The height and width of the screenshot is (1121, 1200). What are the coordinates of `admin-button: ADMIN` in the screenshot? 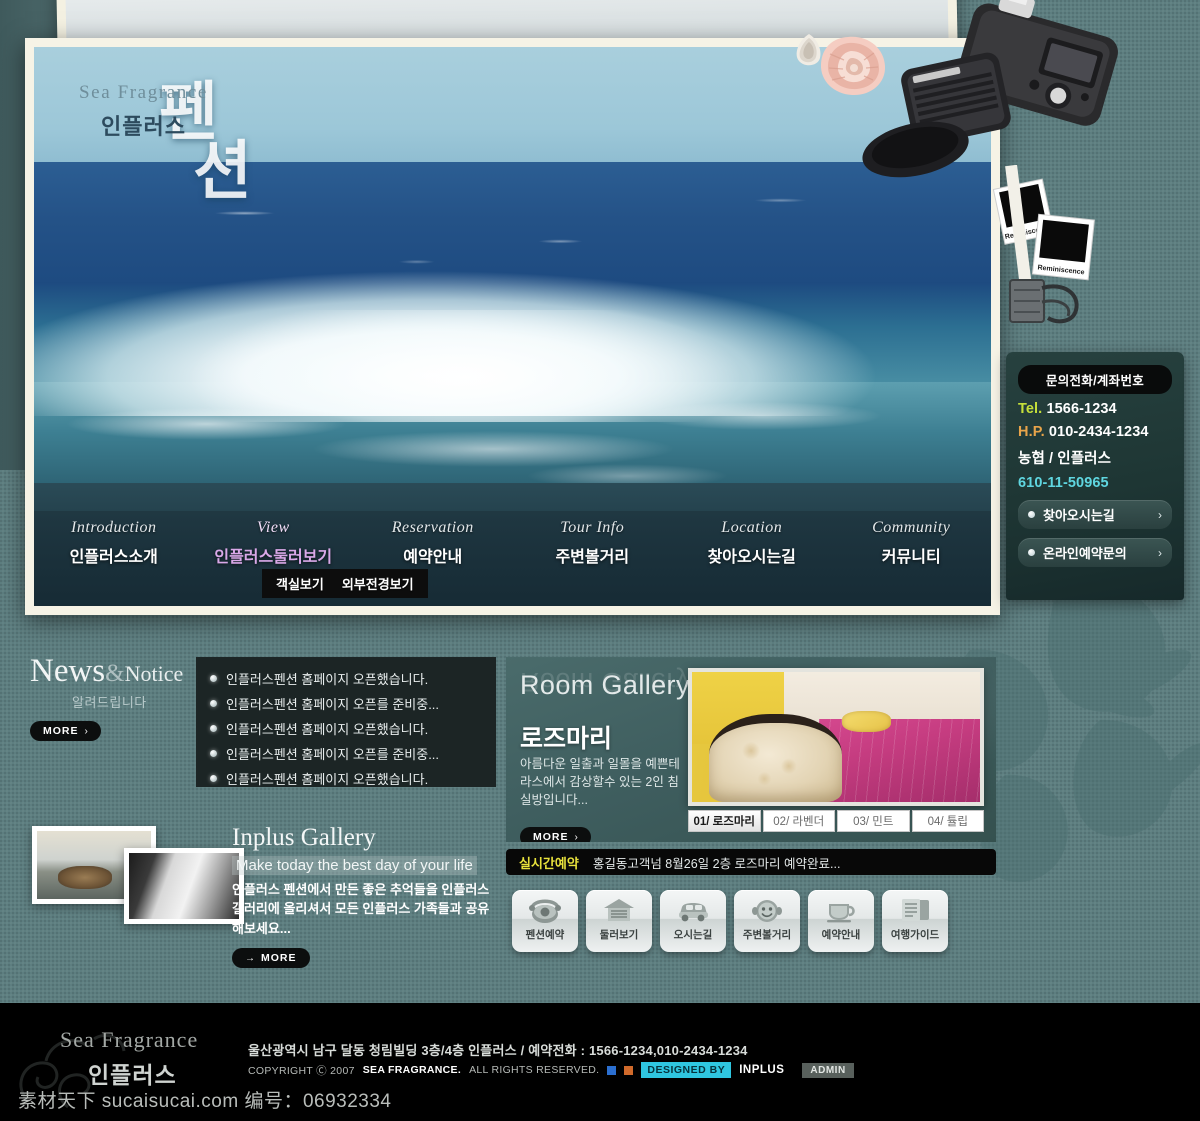 It's located at (828, 1070).